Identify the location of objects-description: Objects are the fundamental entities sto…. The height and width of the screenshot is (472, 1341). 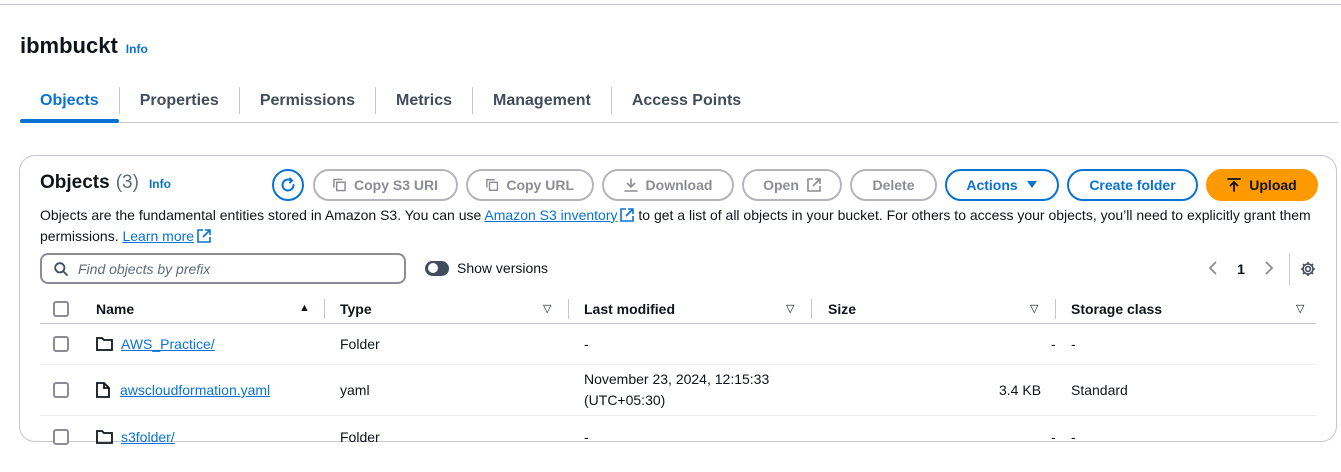
(680, 226).